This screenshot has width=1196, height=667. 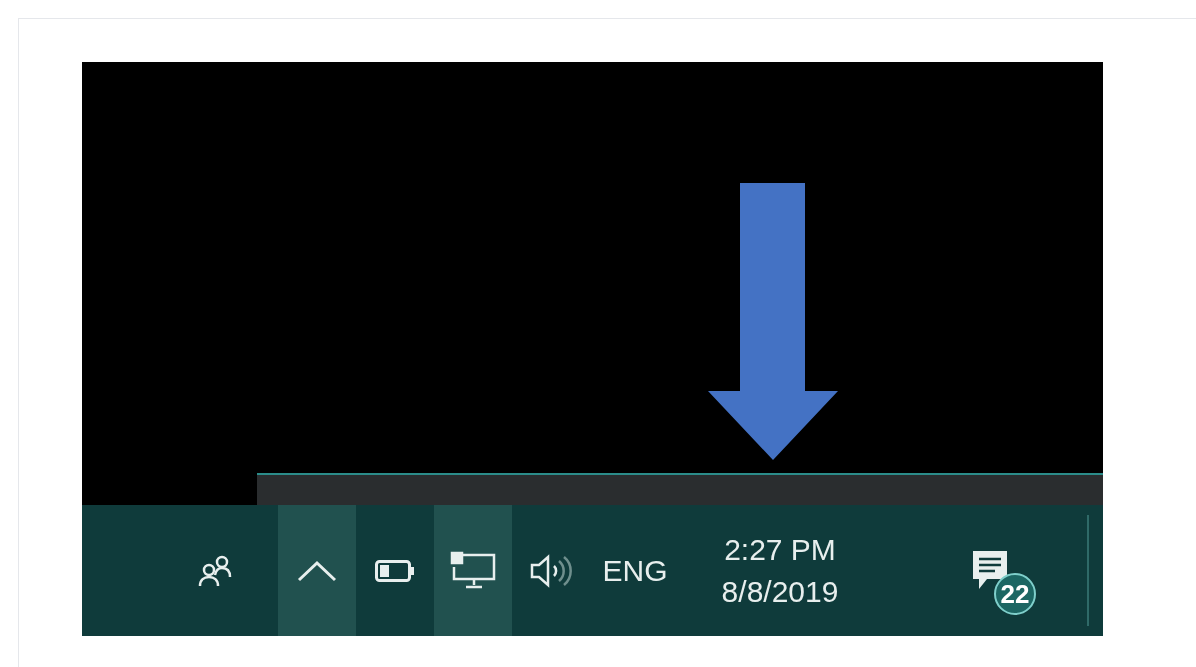 What do you see at coordinates (215, 570) in the screenshot?
I see `people-icon` at bounding box center [215, 570].